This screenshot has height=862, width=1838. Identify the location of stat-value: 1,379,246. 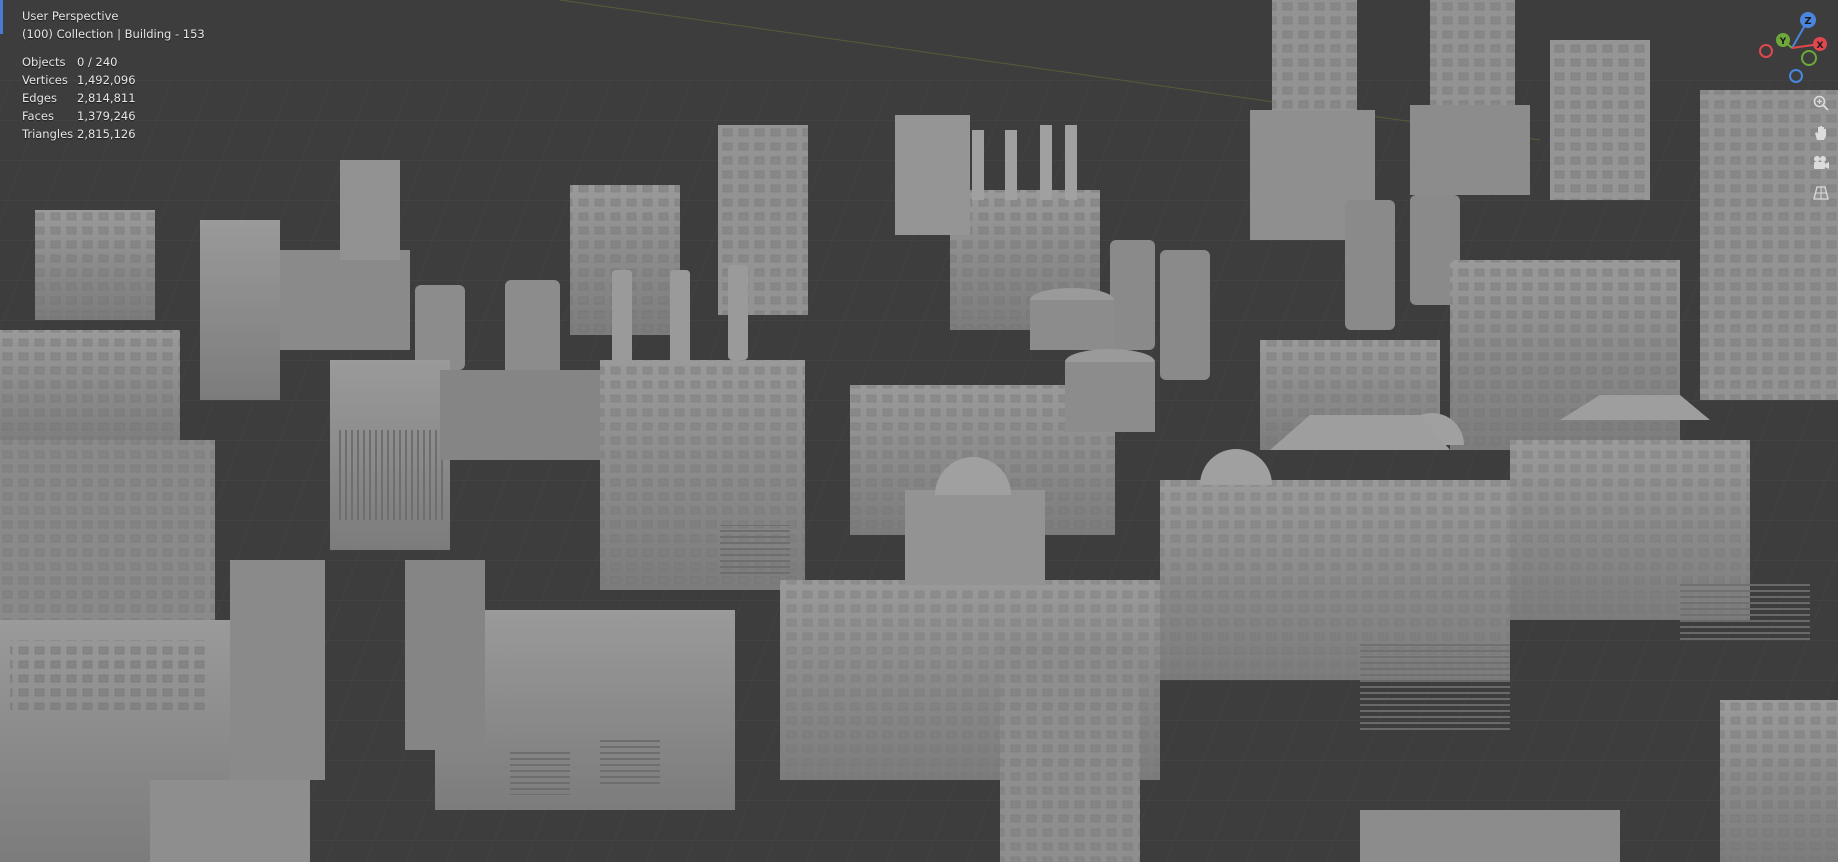
(106, 116).